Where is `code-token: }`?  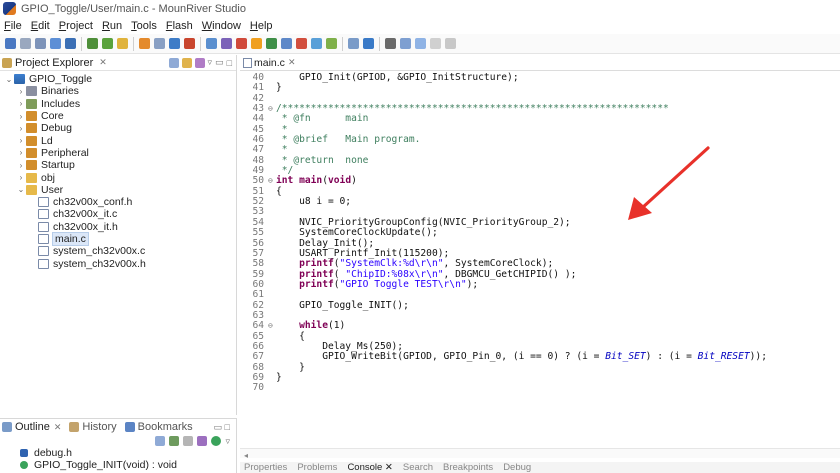
code-token: } is located at coordinates (279, 88).